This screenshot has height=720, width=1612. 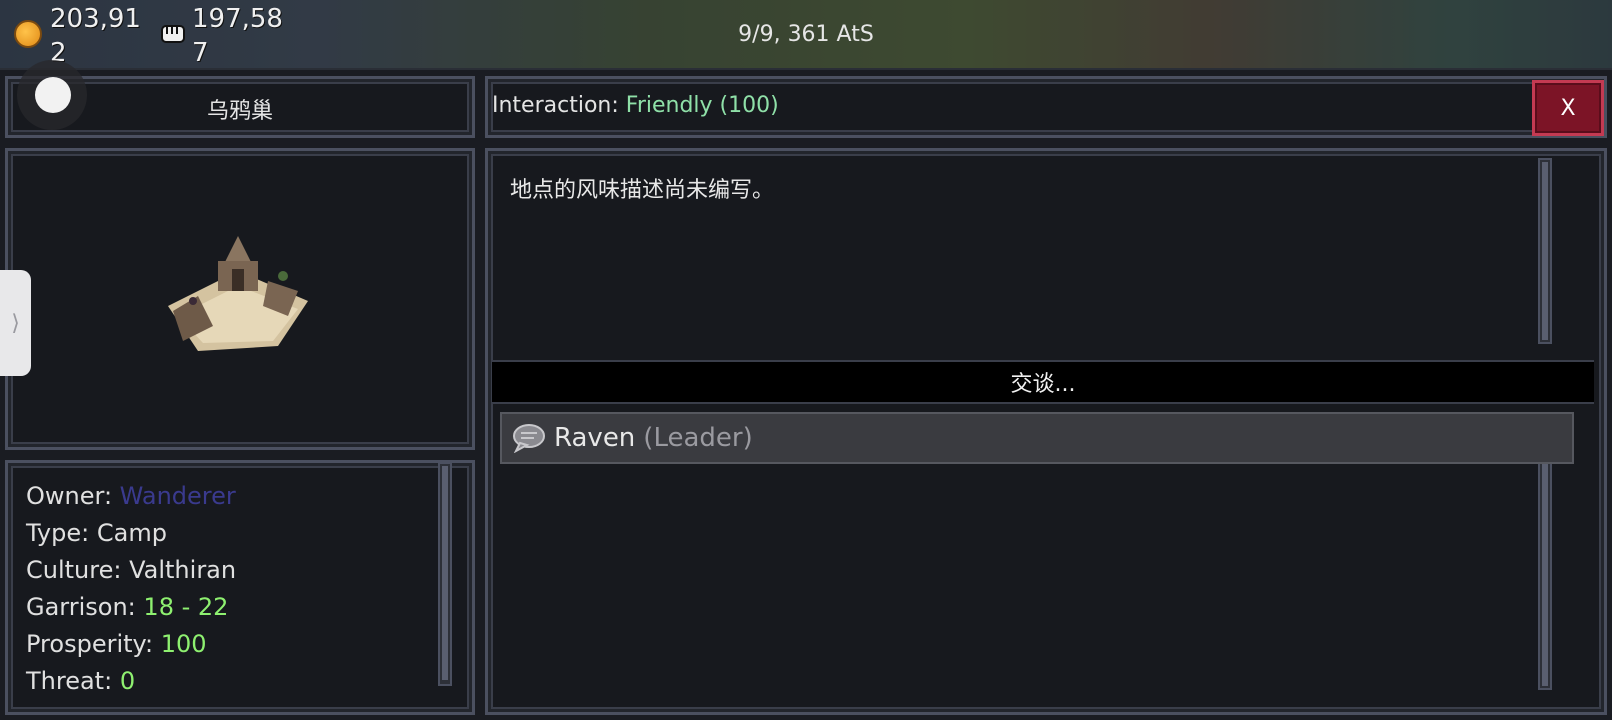 I want to click on info-scrollbar, so click(x=445, y=574).